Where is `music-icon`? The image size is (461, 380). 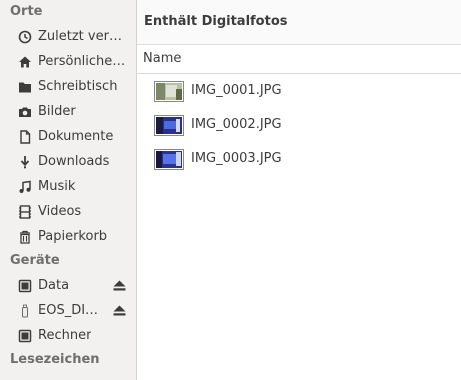
music-icon is located at coordinates (25, 186).